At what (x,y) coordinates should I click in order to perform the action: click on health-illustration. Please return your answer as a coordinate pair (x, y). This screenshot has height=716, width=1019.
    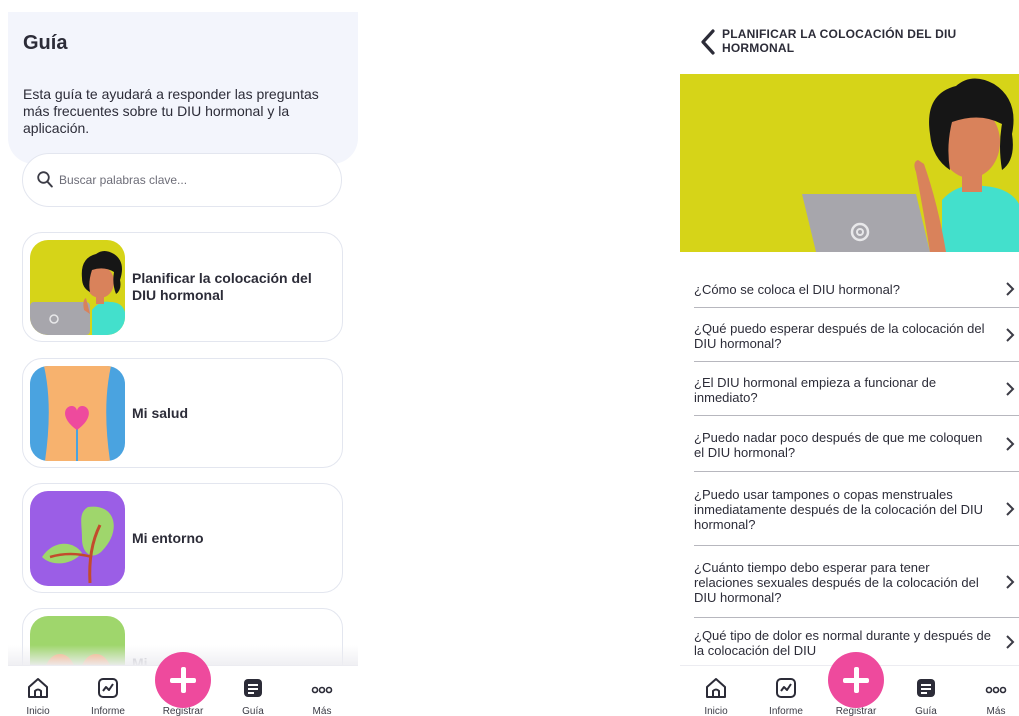
    Looking at the image, I should click on (77, 413).